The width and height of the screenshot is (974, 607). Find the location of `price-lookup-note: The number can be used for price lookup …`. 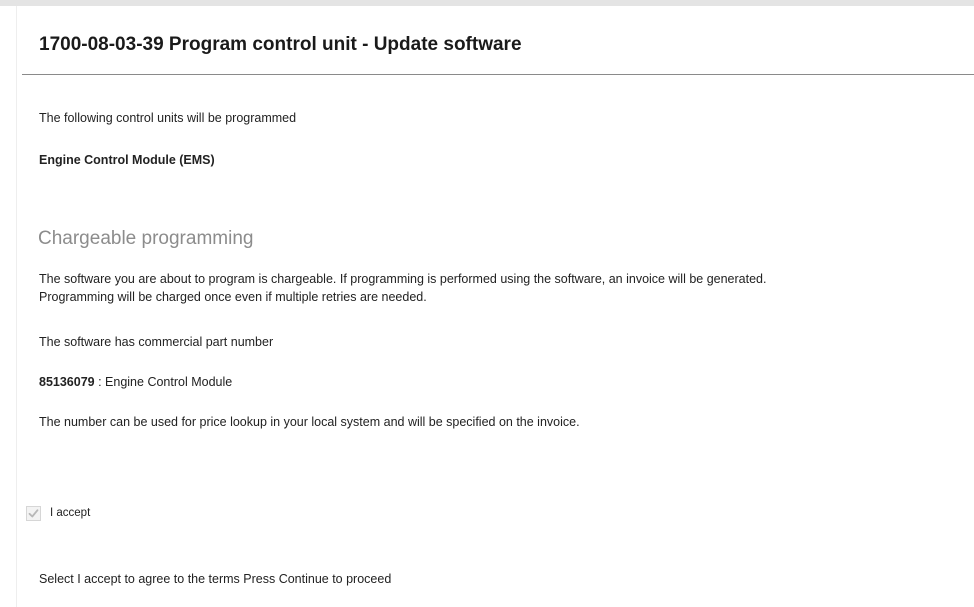

price-lookup-note: The number can be used for price lookup … is located at coordinates (309, 422).